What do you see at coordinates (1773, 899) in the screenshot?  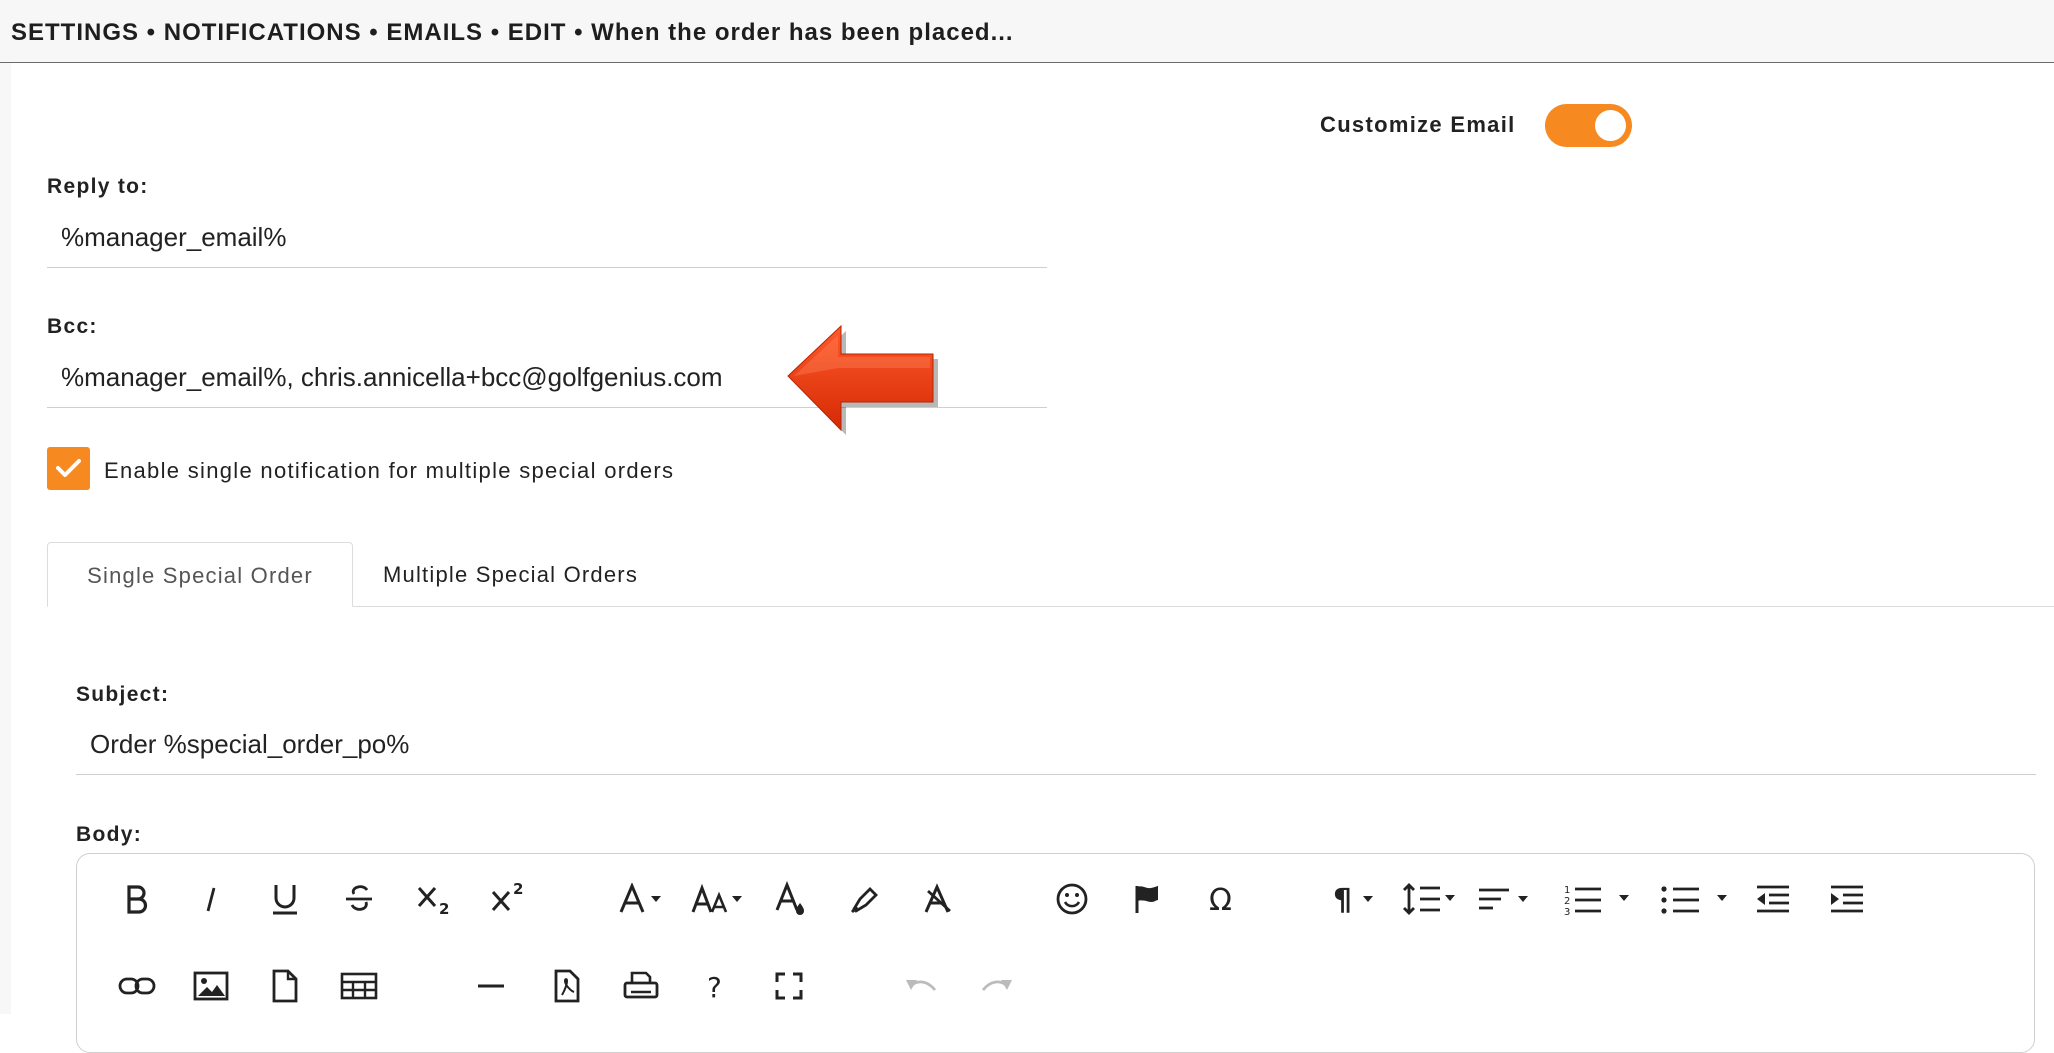 I see `outdent-icon` at bounding box center [1773, 899].